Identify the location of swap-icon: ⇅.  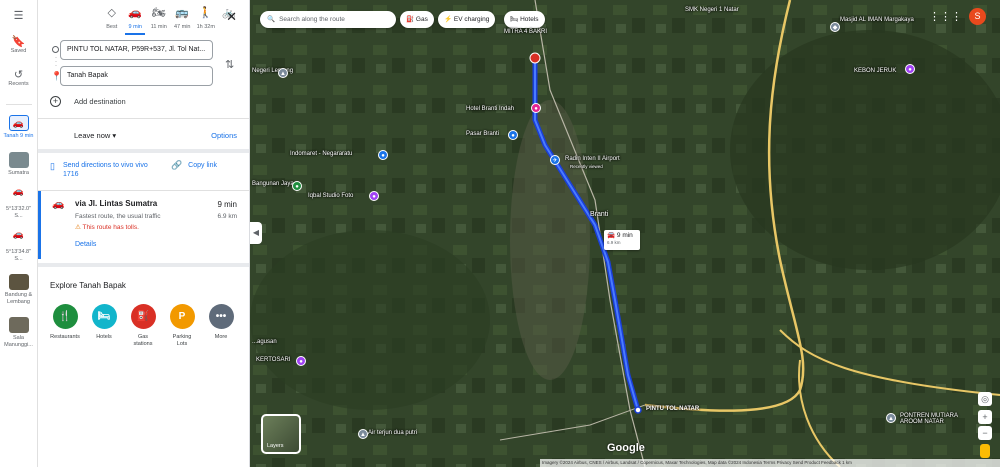
(229, 64).